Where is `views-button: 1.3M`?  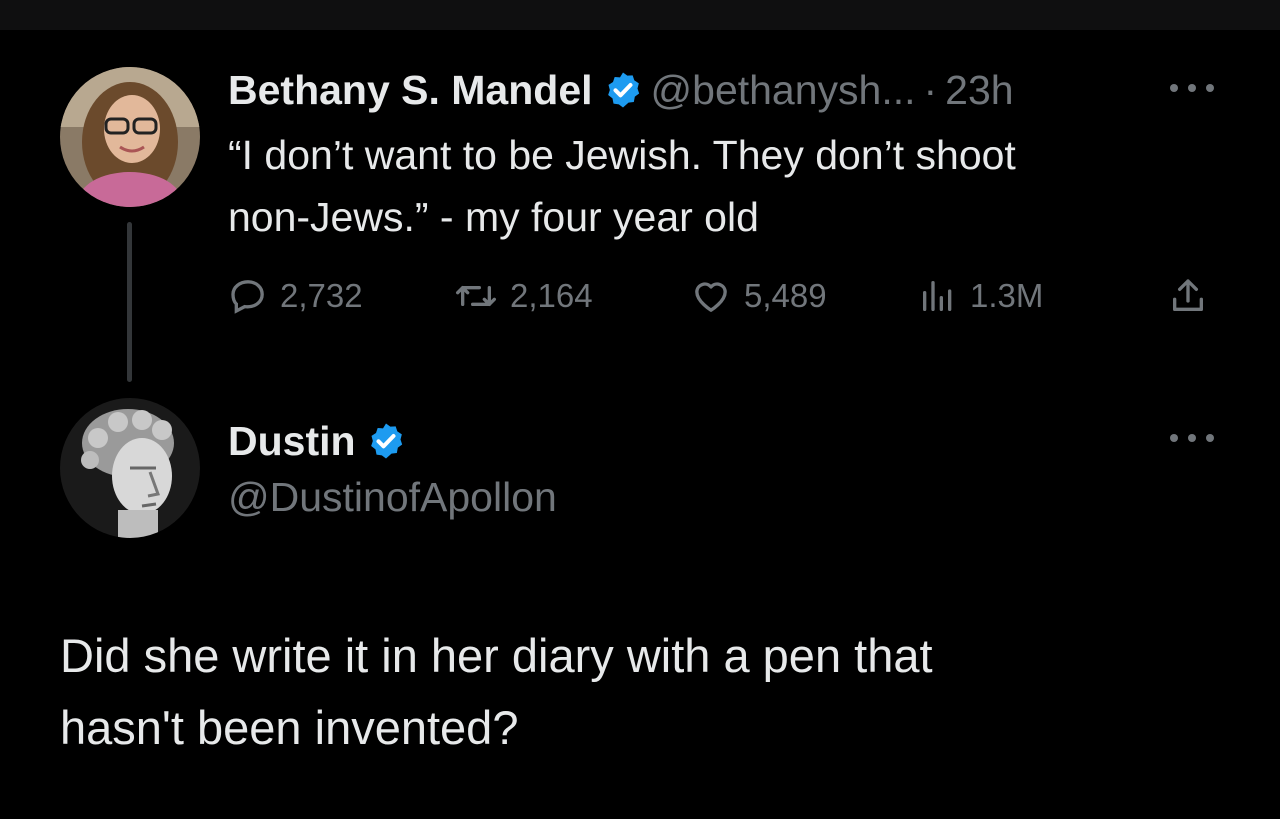 views-button: 1.3M is located at coordinates (980, 296).